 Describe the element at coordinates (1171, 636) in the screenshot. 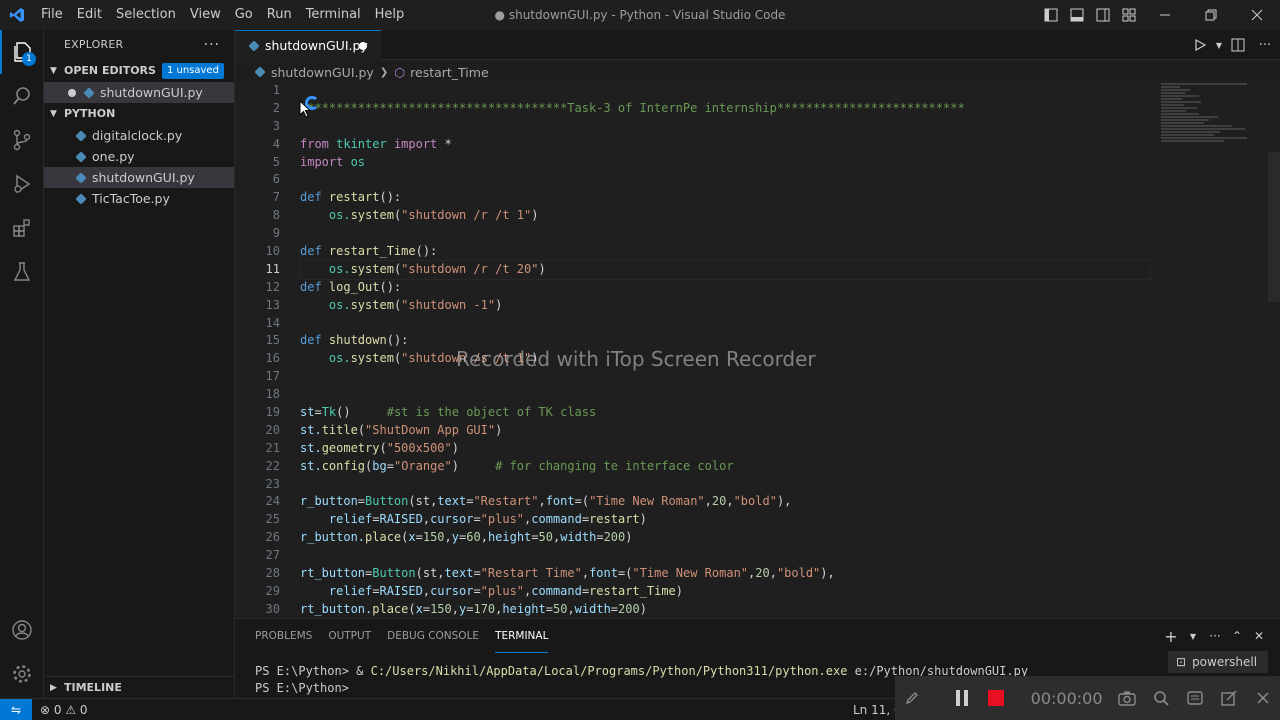

I see `new-terminal-icon: +` at that location.